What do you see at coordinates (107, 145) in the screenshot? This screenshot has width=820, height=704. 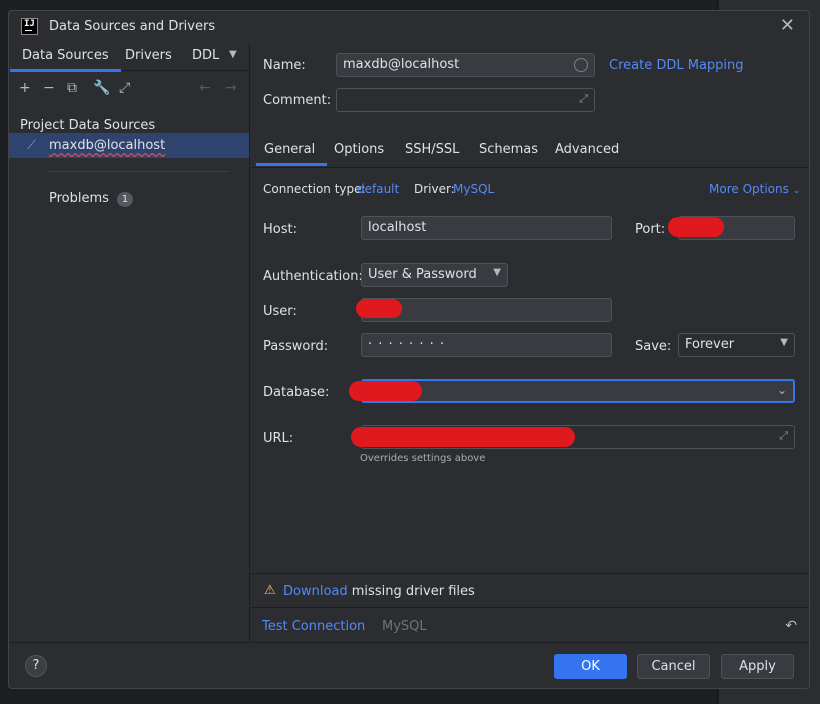 I see `tree-item-label: maxdb@localhost` at bounding box center [107, 145].